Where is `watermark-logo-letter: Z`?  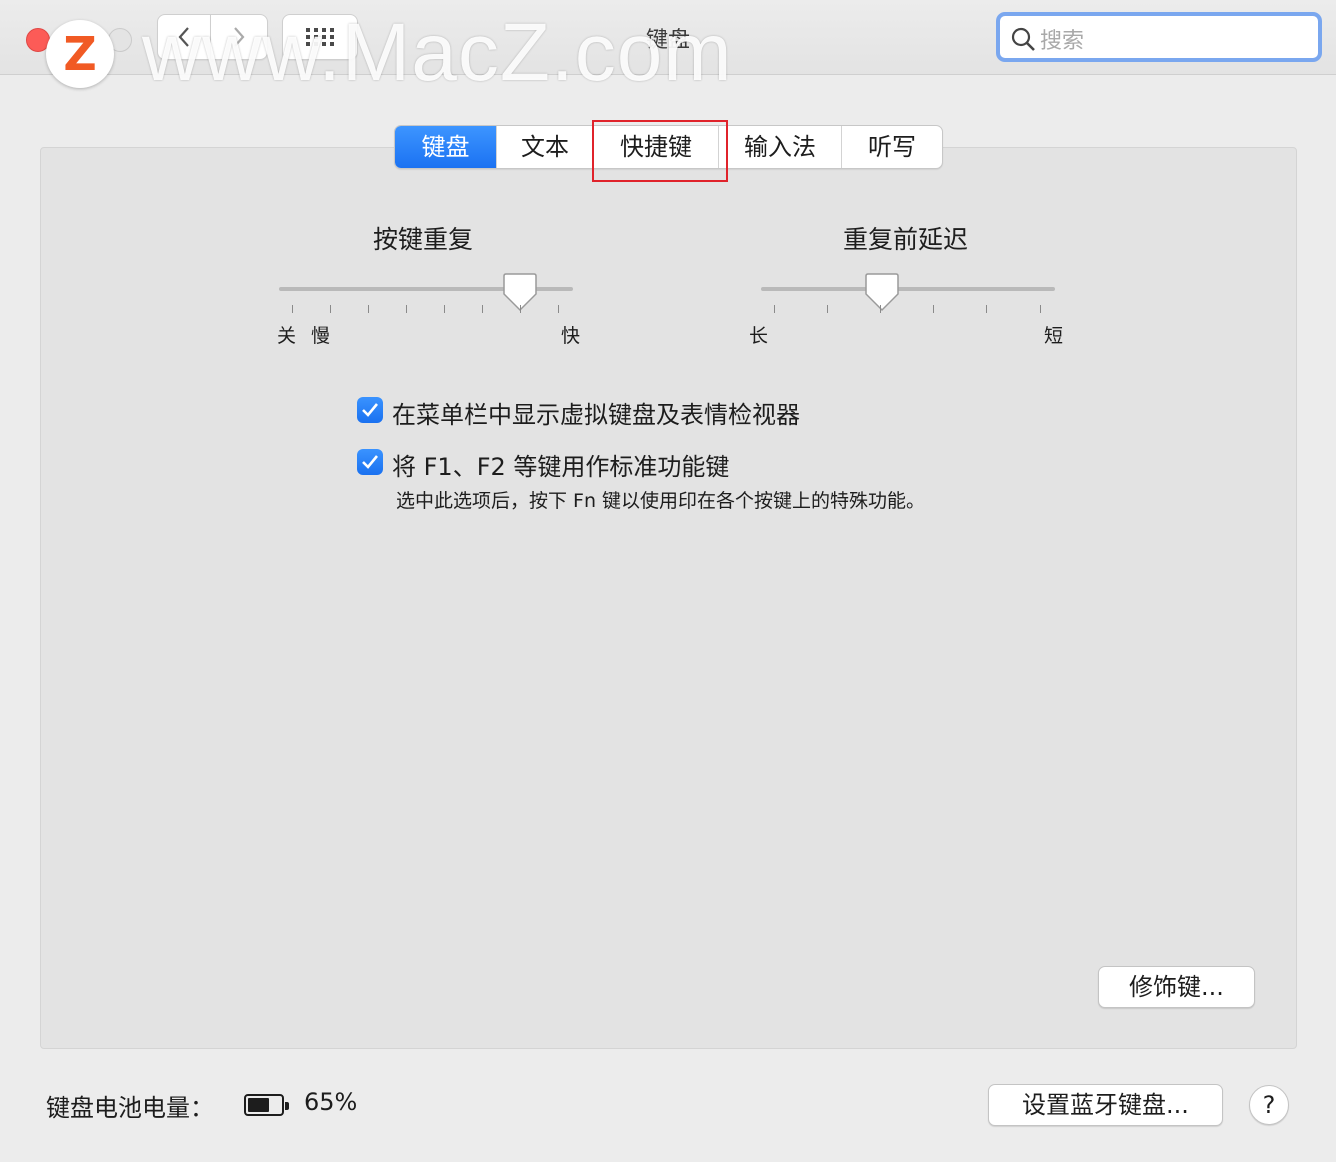
watermark-logo-letter: Z is located at coordinates (80, 54).